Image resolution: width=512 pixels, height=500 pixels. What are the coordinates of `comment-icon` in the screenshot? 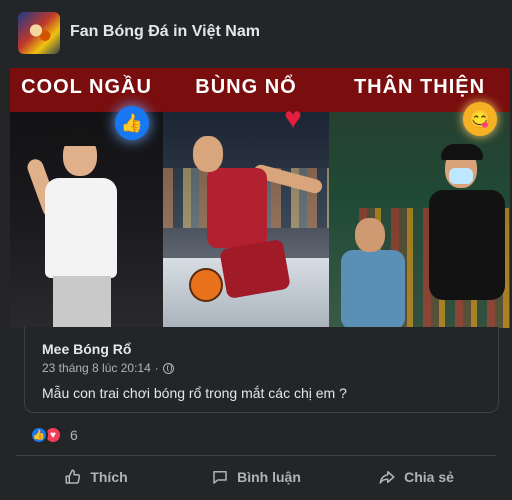 It's located at (220, 477).